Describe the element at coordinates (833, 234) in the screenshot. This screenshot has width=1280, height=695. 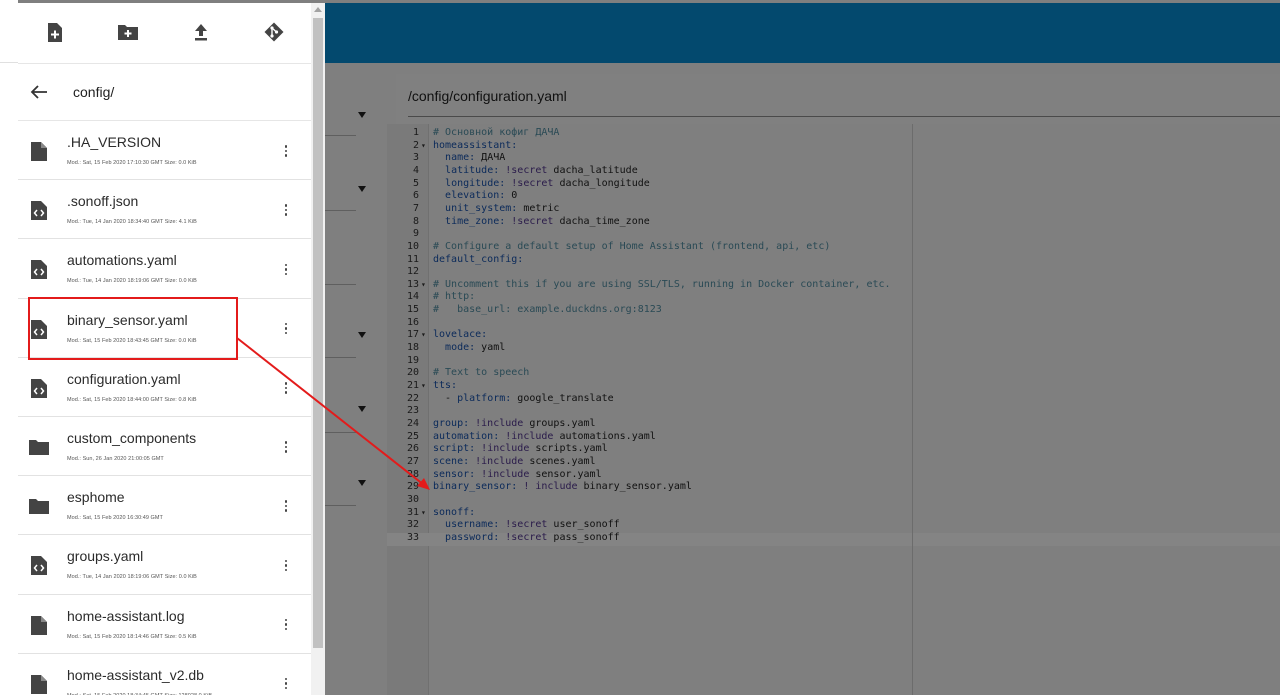
I see `code-line: 9` at that location.